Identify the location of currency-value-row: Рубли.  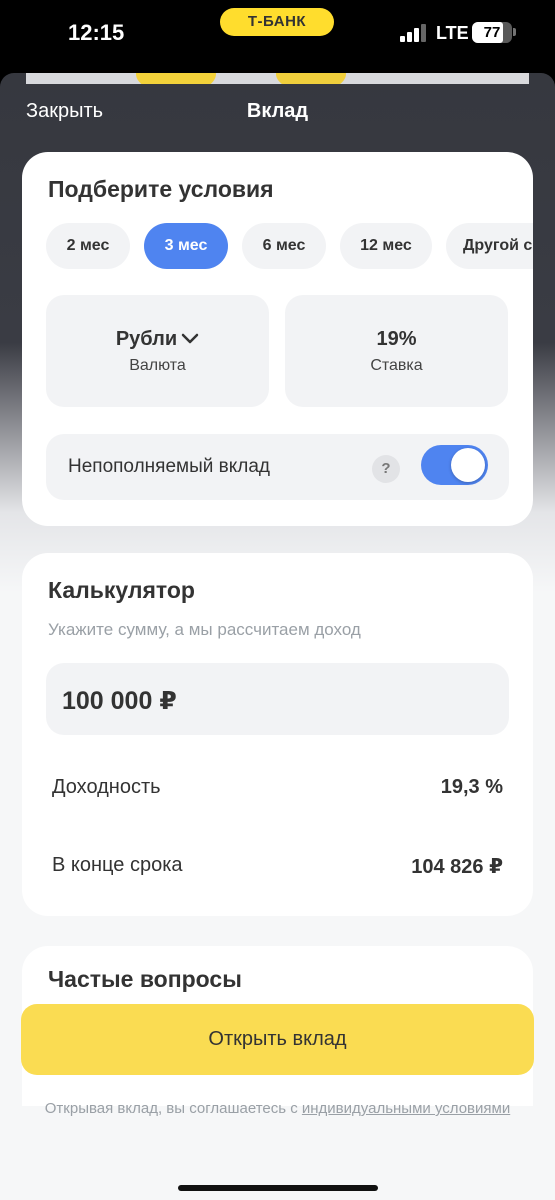
(157, 339).